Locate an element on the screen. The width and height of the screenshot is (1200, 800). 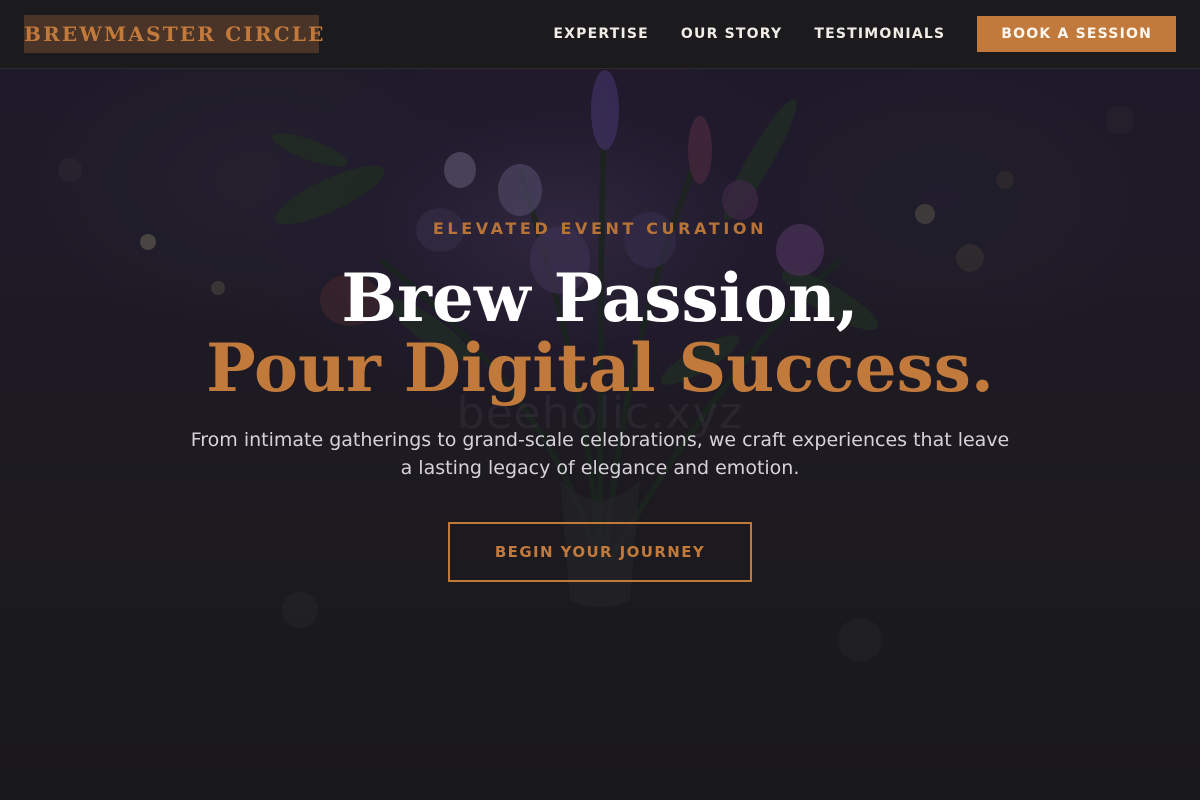
hero-eyebrow: ELEVATED EVENT CURATION is located at coordinates (600, 228).